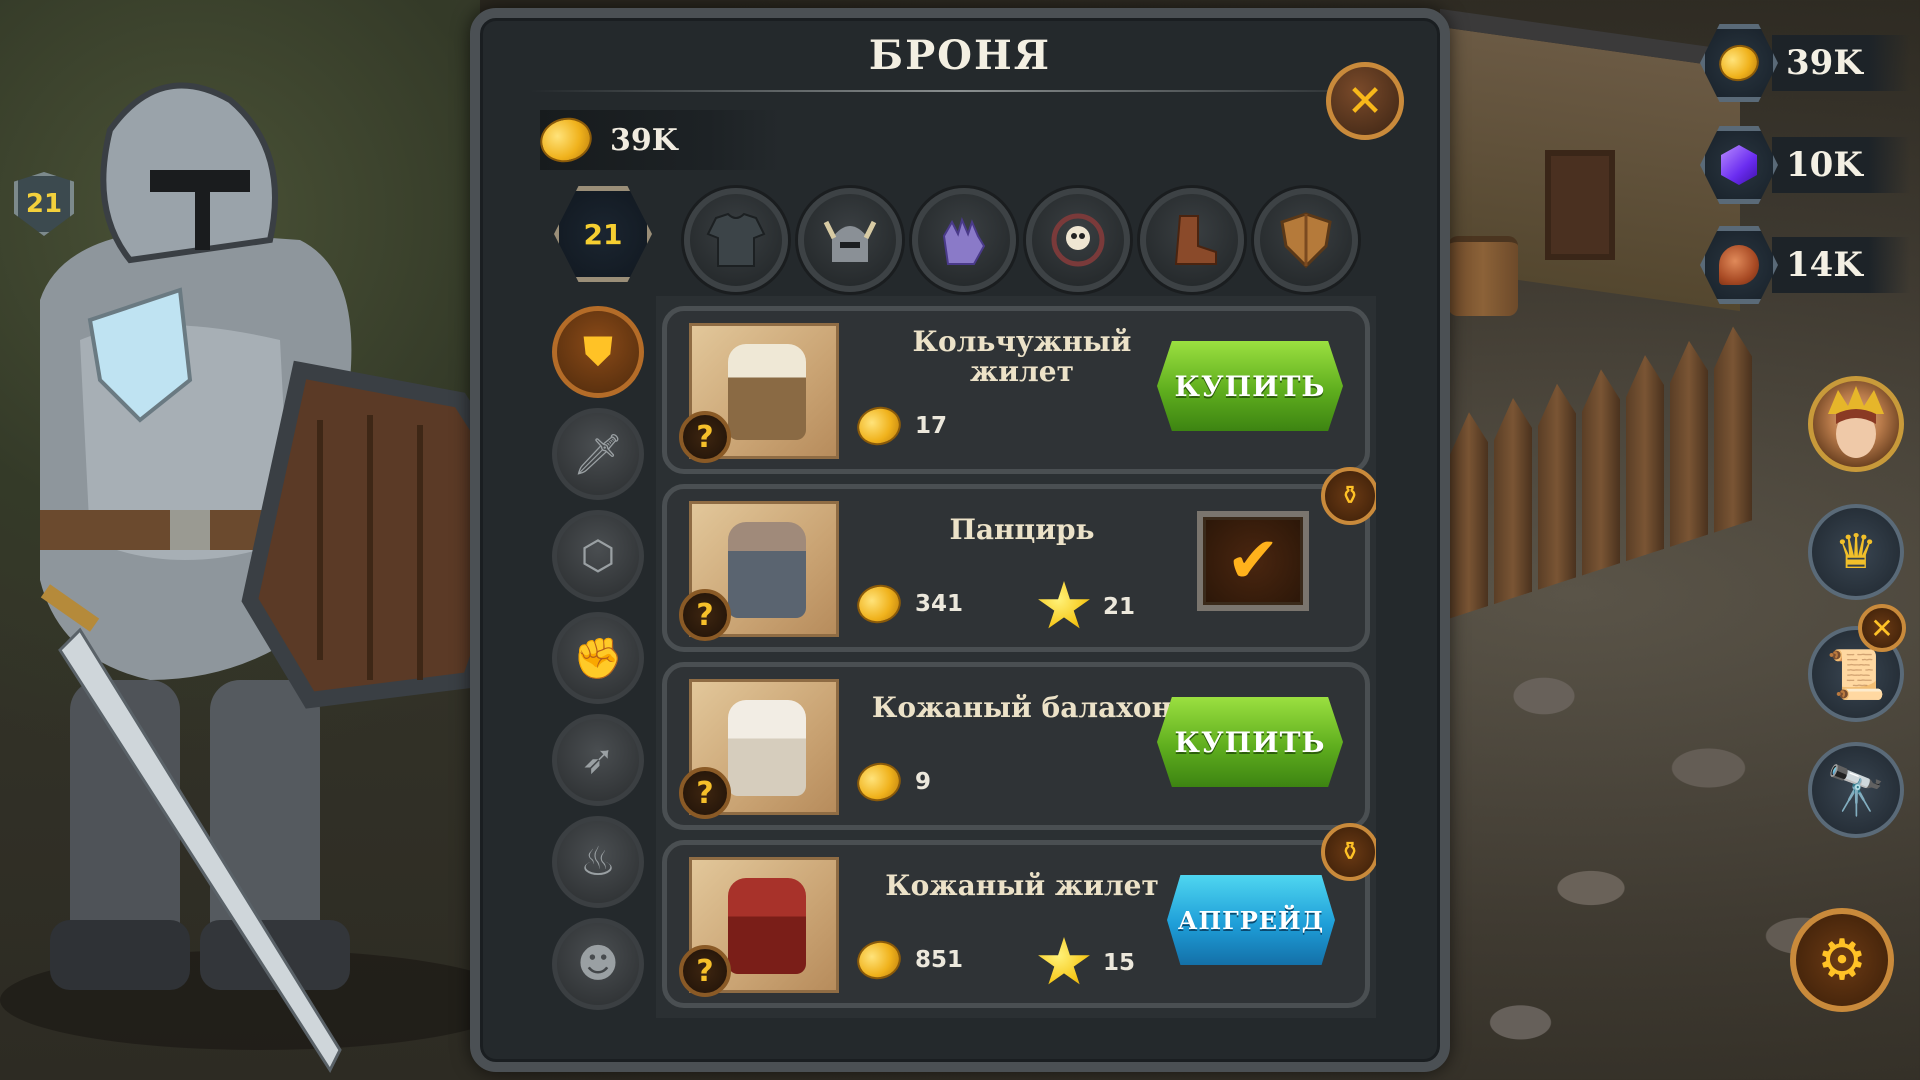  I want to click on background-door, so click(1580, 205).